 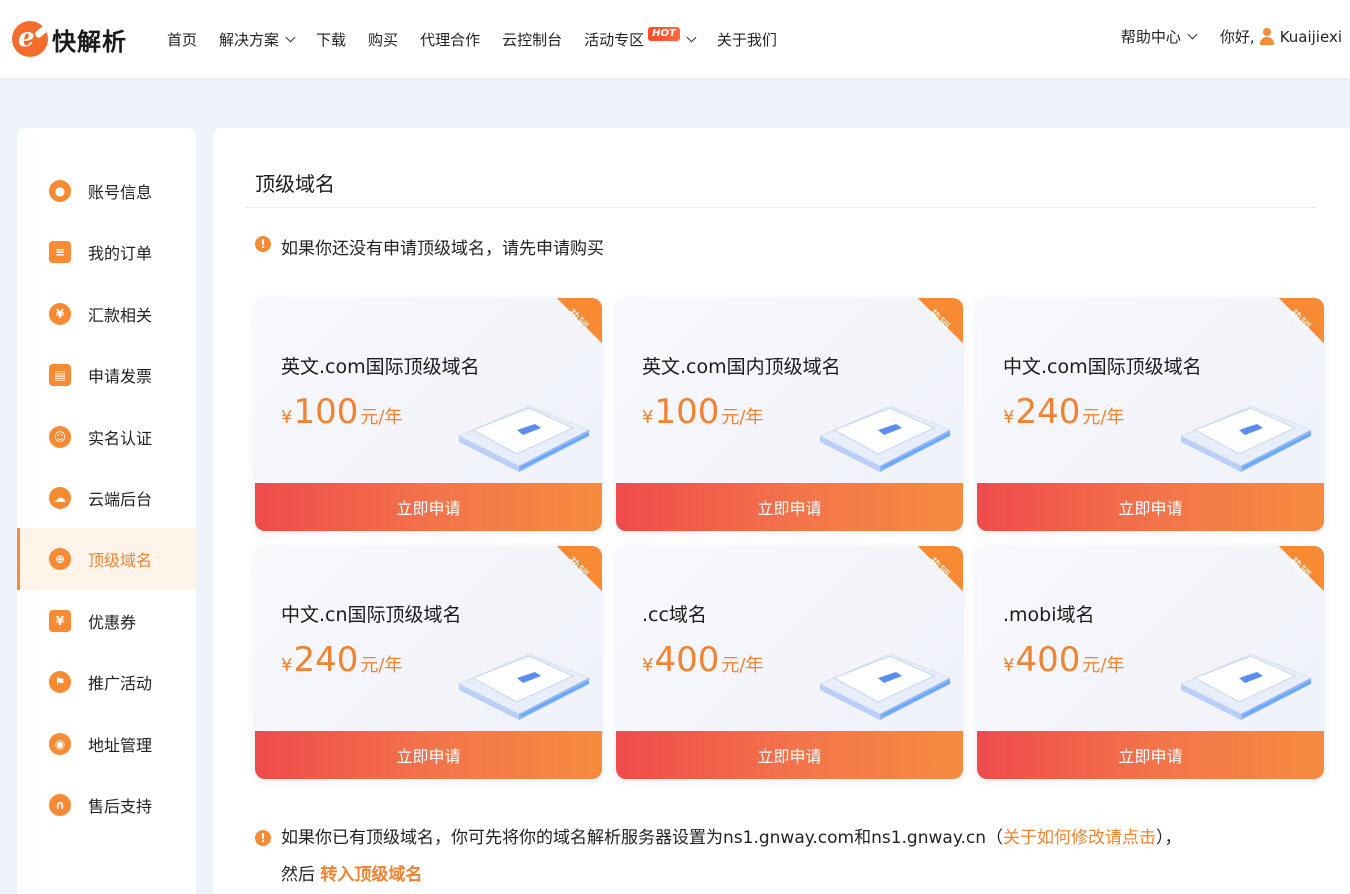 What do you see at coordinates (1150, 414) in the screenshot?
I see `domain-card: 热销 中文.com国际顶级域名 ¥240 元/年 立即申请` at bounding box center [1150, 414].